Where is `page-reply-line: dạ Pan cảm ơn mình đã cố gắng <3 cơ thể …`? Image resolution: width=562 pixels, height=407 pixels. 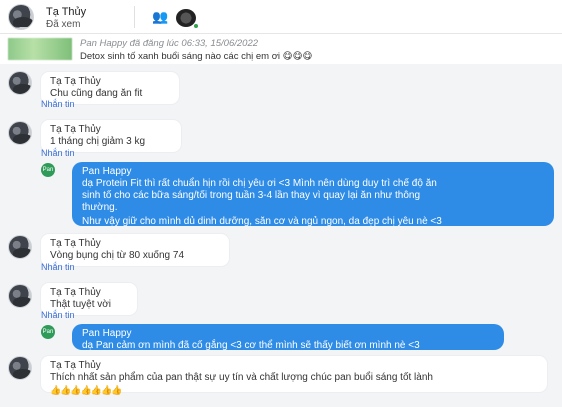 page-reply-line: dạ Pan cảm ơn mình đã cố gắng <3 cơ thể … is located at coordinates (251, 345).